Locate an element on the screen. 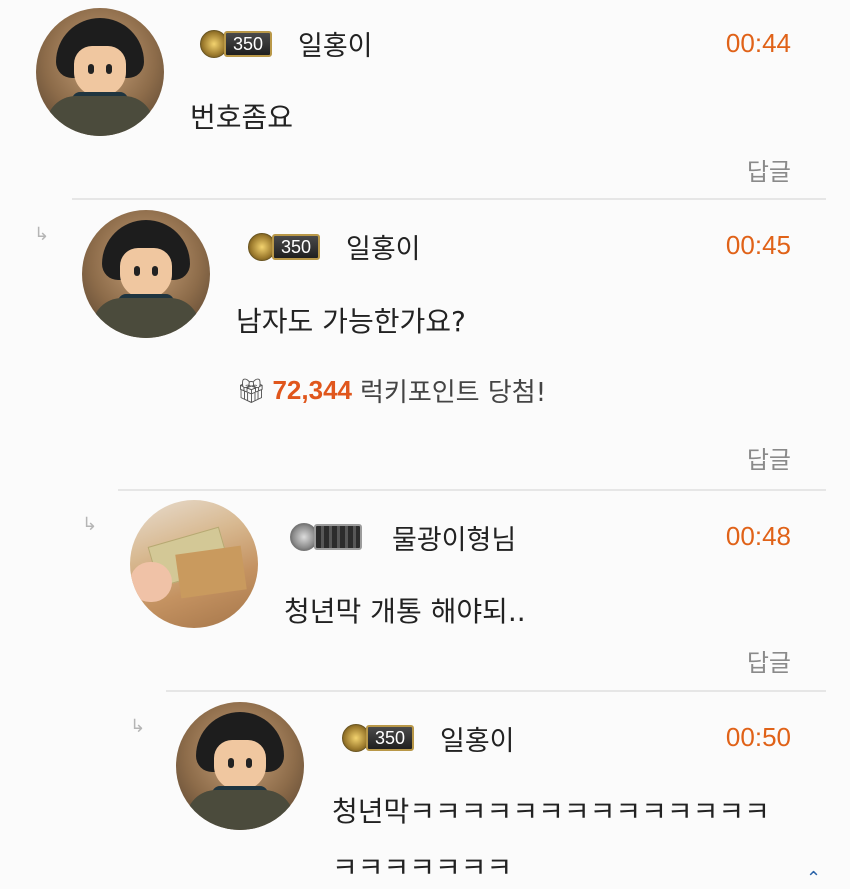  timestamp: 00:44 is located at coordinates (758, 43).